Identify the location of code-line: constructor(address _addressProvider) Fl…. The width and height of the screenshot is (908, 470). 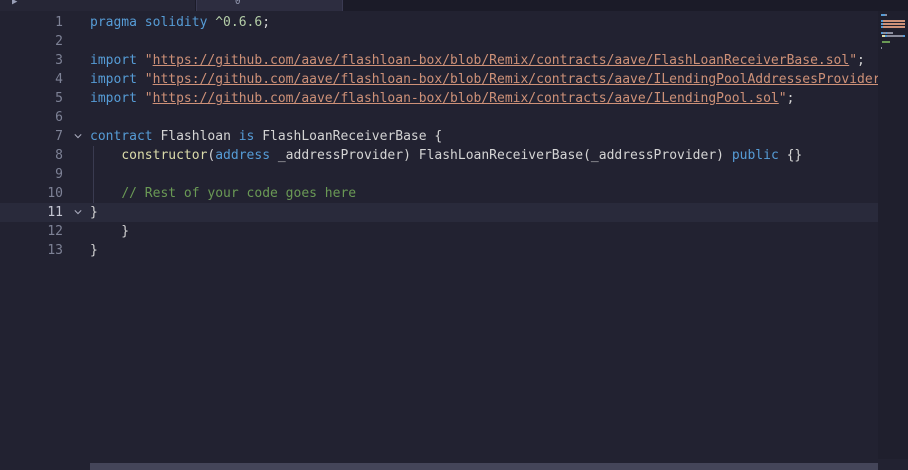
(484, 155).